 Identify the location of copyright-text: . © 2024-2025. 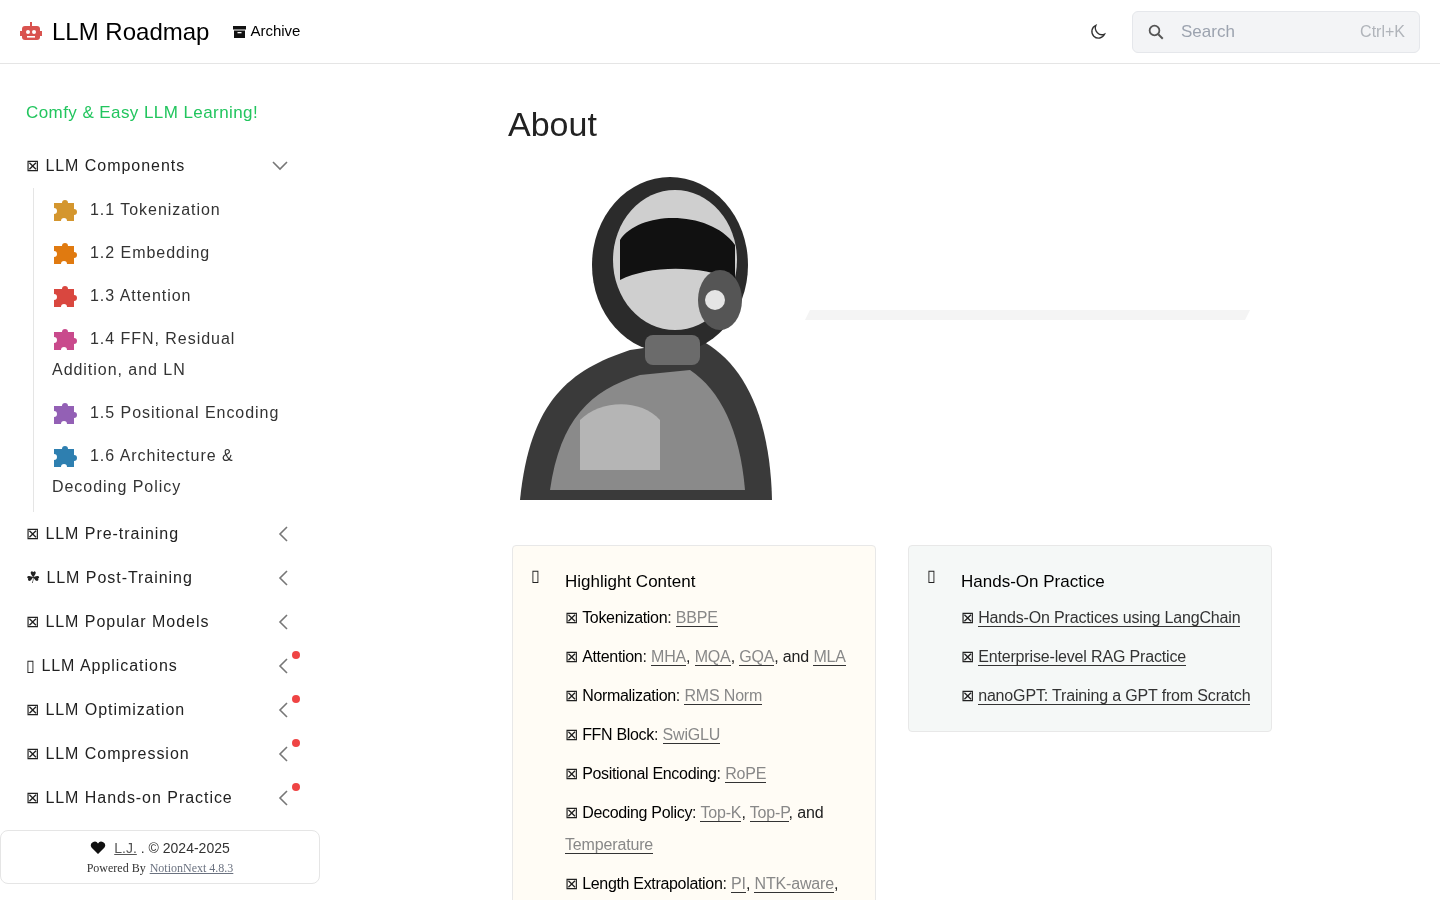
(185, 848).